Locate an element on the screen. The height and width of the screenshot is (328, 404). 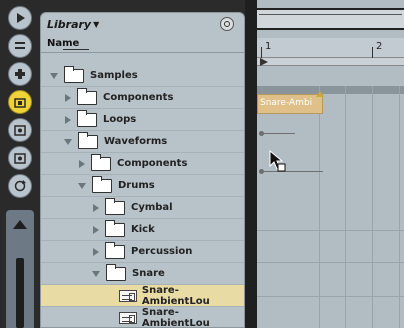
rail-lower-panel is located at coordinates (20, 269).